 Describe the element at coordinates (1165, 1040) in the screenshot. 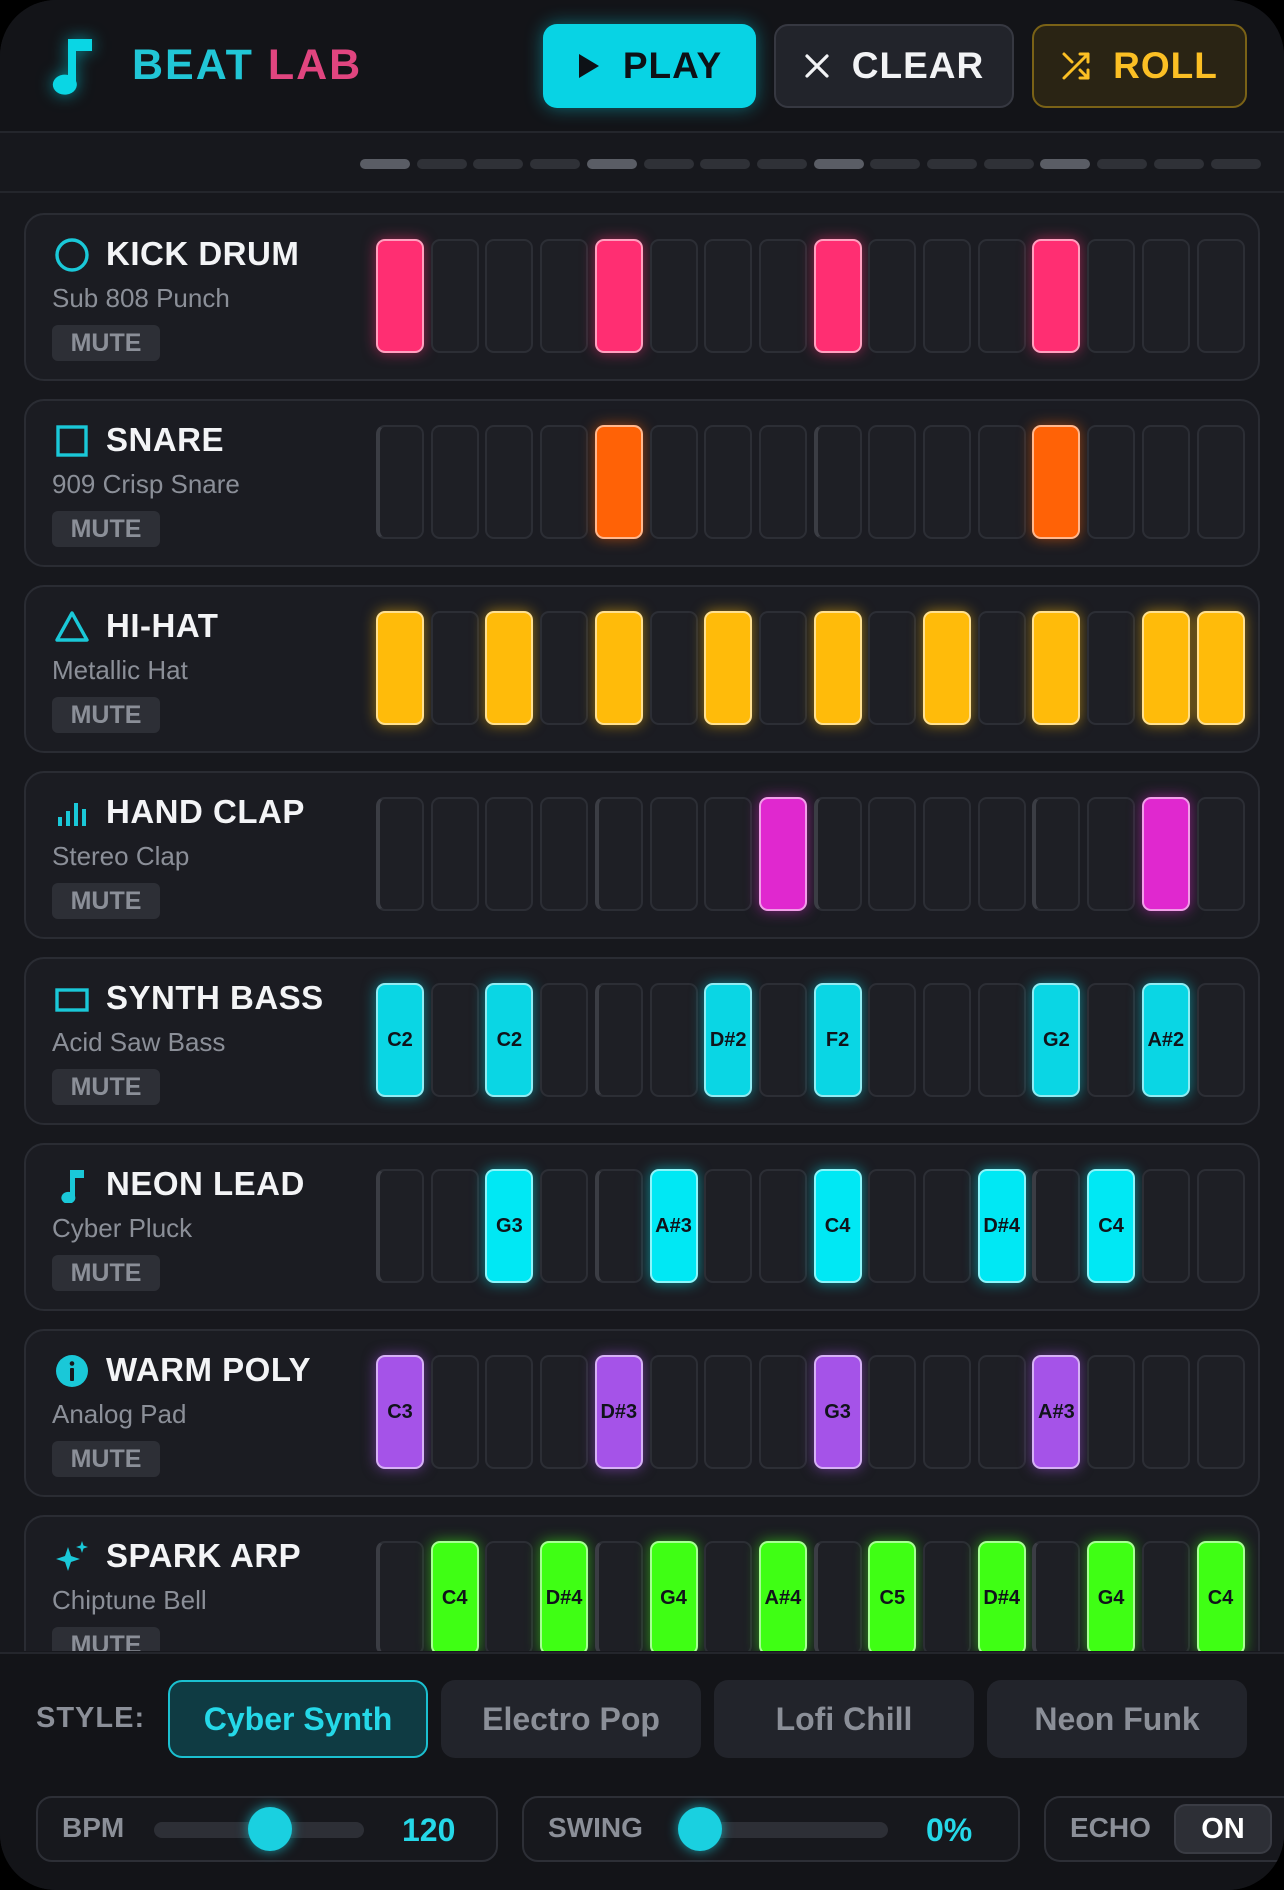

I see `step-pad-active: A#2` at that location.